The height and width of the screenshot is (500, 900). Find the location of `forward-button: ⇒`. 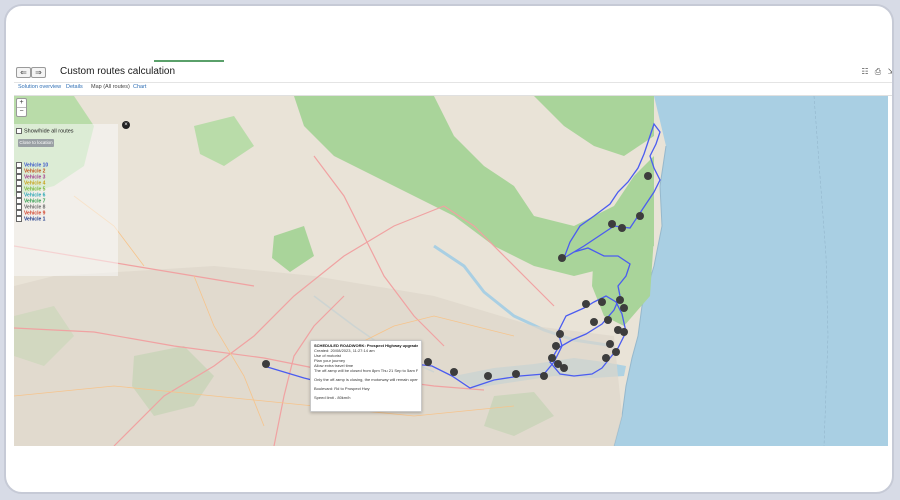

forward-button: ⇒ is located at coordinates (38, 72).